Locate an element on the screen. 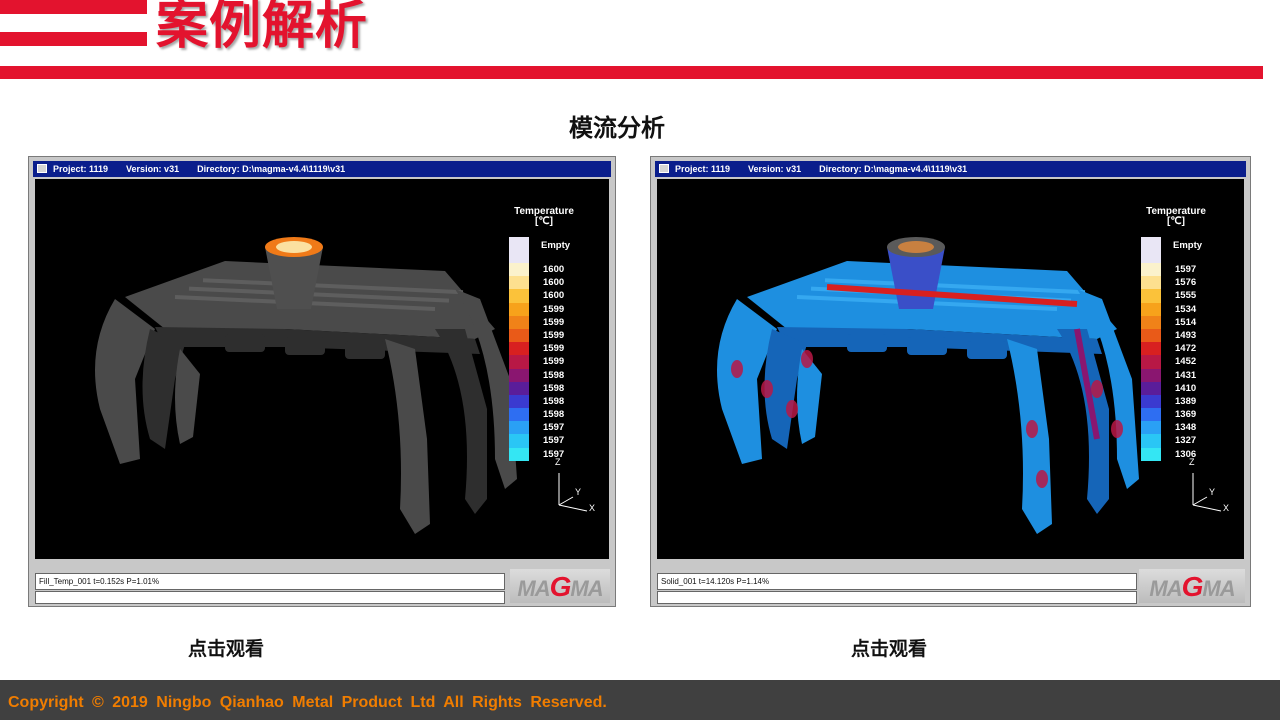 The width and height of the screenshot is (1280, 720). section-title: 模流分析 is located at coordinates (617, 128).